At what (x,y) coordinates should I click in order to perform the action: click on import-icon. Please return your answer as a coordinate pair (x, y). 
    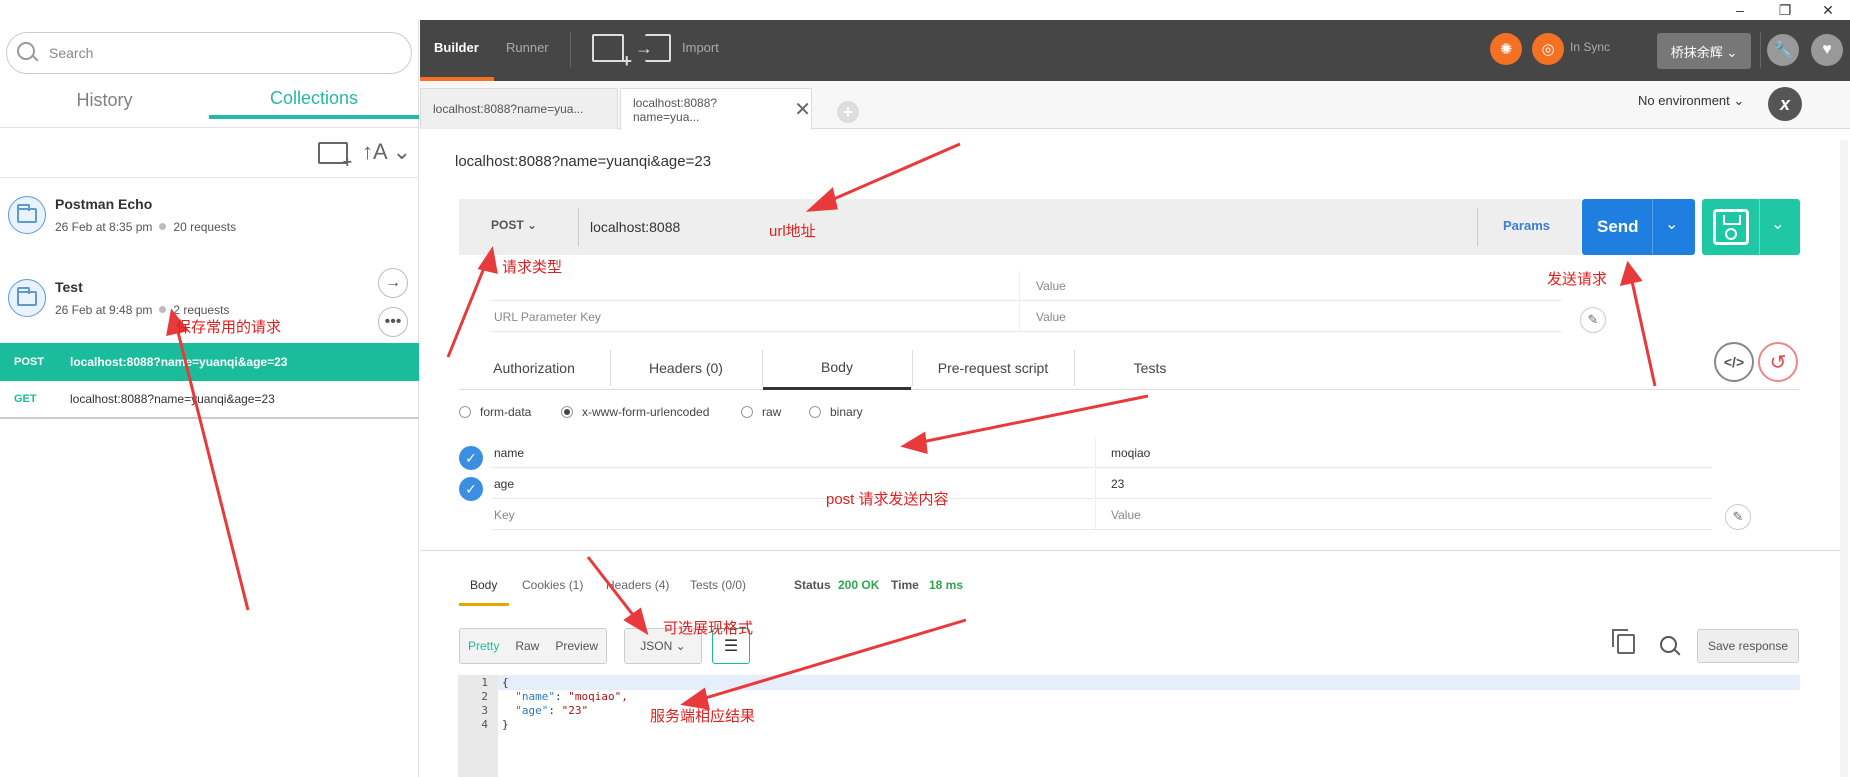
    Looking at the image, I should click on (653, 48).